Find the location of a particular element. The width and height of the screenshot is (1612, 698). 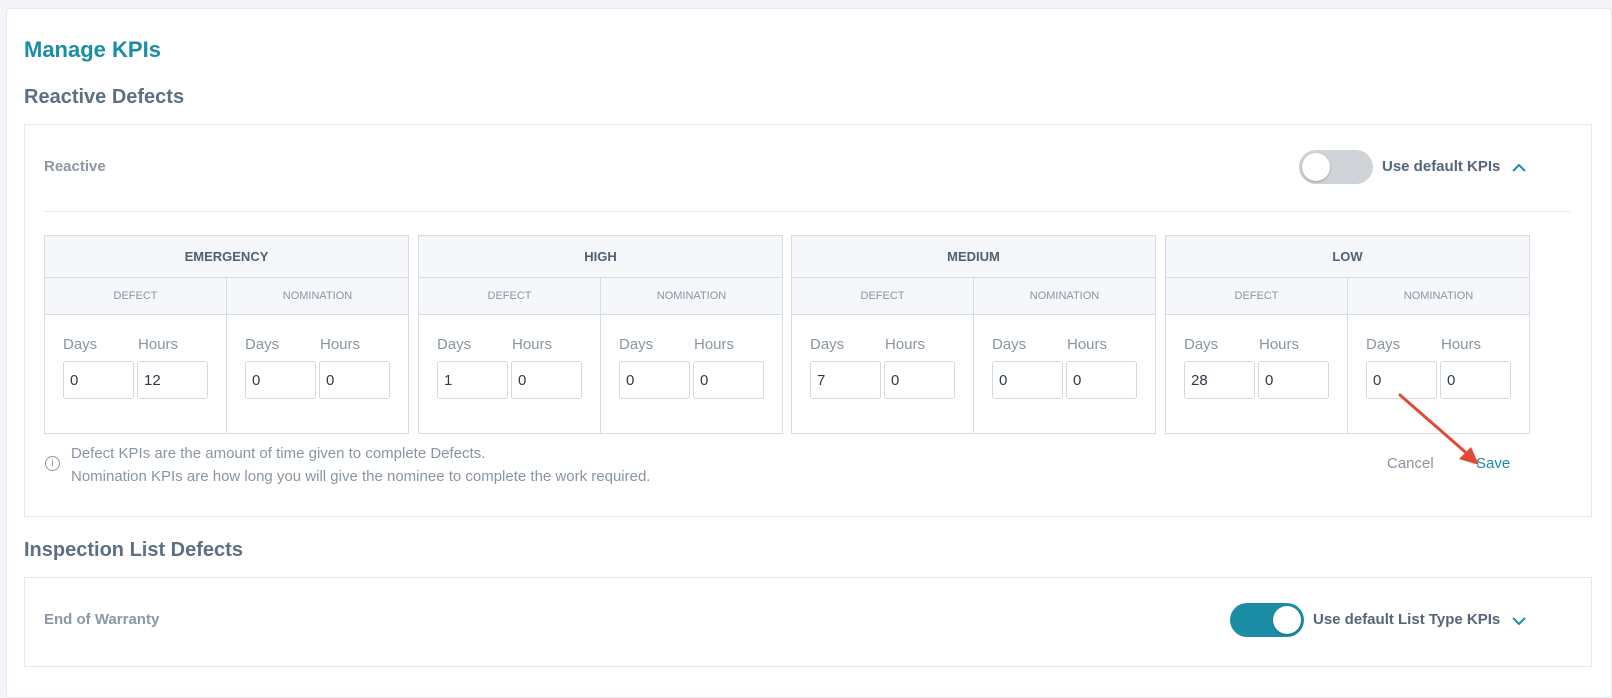

emergency-defect-days-input is located at coordinates (98, 380).